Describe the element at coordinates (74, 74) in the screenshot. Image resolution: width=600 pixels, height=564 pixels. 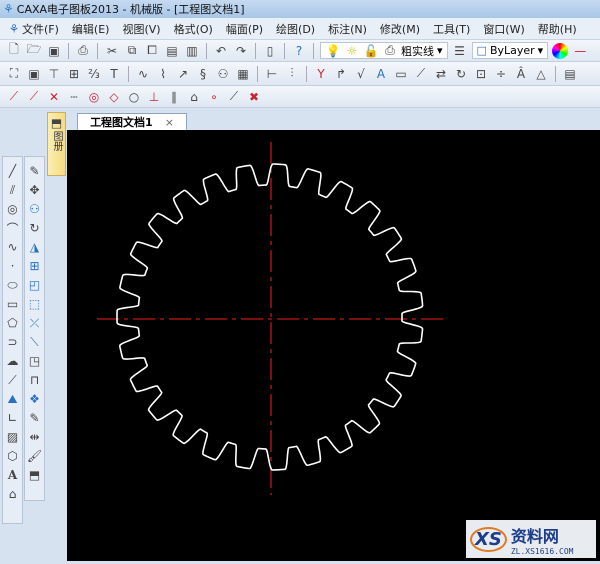
I see `parts-list-icon: ⊞` at that location.